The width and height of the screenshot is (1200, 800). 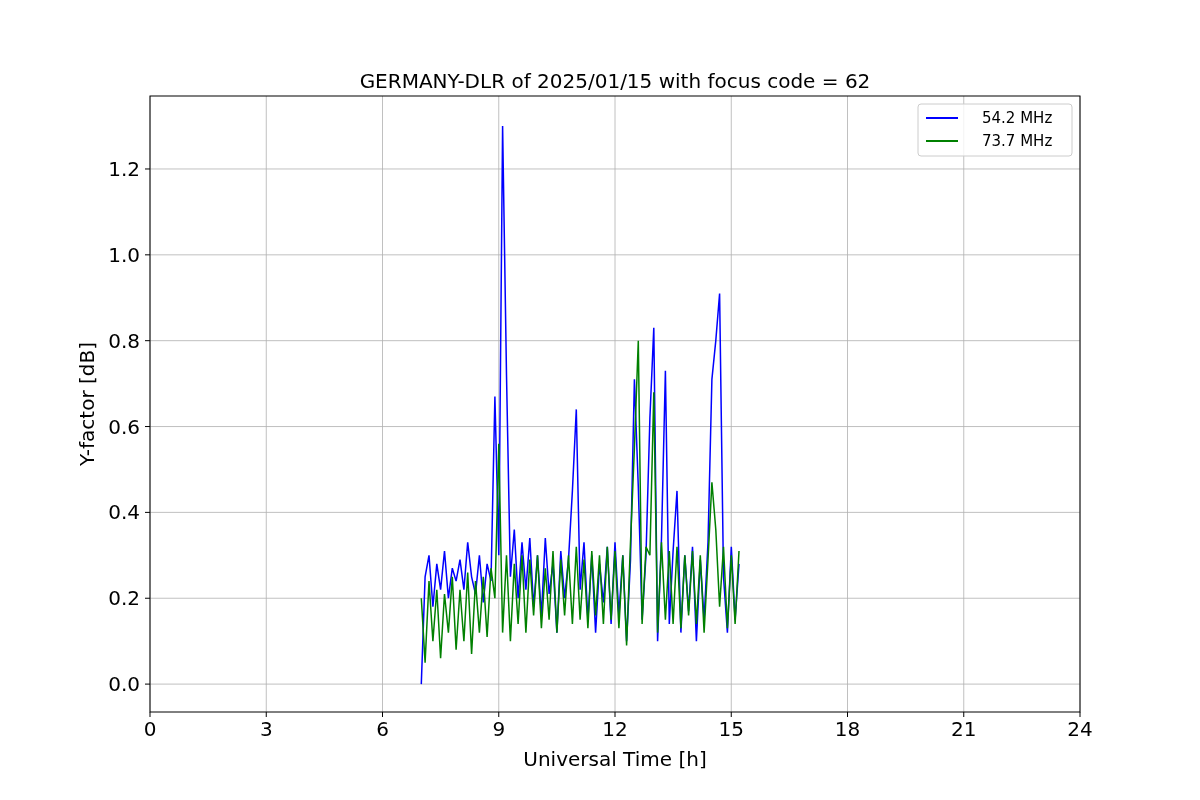 I want to click on x-axis-label: Universal Time [h], so click(x=615, y=759).